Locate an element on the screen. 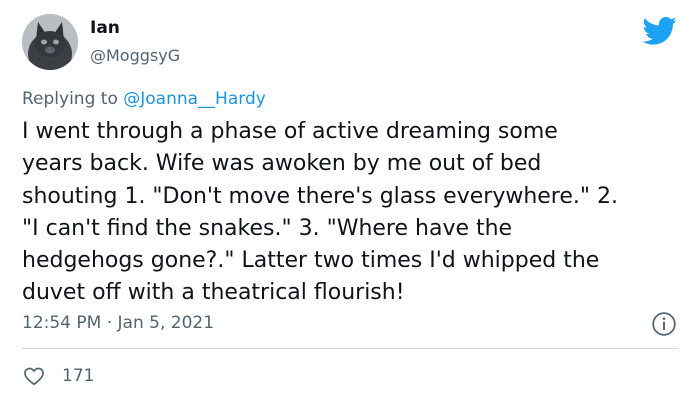  divider is located at coordinates (350, 348).